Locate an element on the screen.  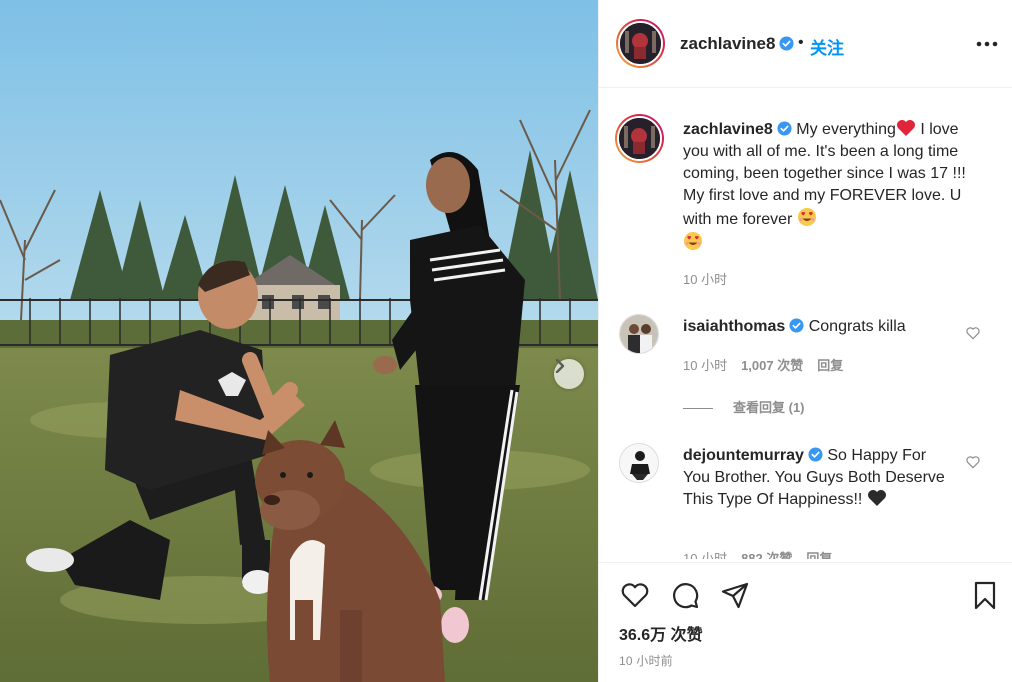
comment-username: isaiahthomas is located at coordinates (734, 326).